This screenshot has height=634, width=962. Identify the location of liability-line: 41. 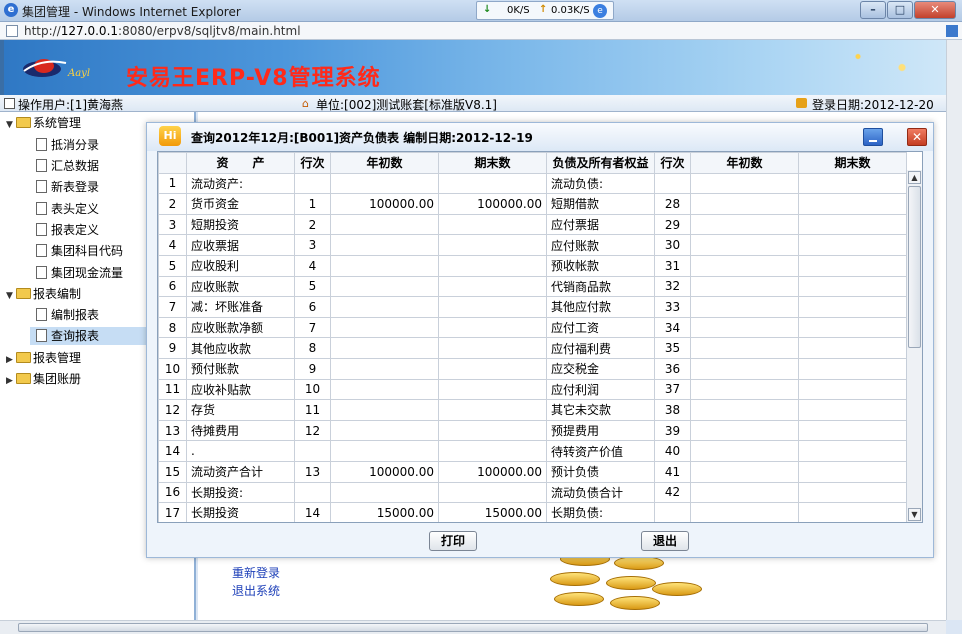
(672, 471).